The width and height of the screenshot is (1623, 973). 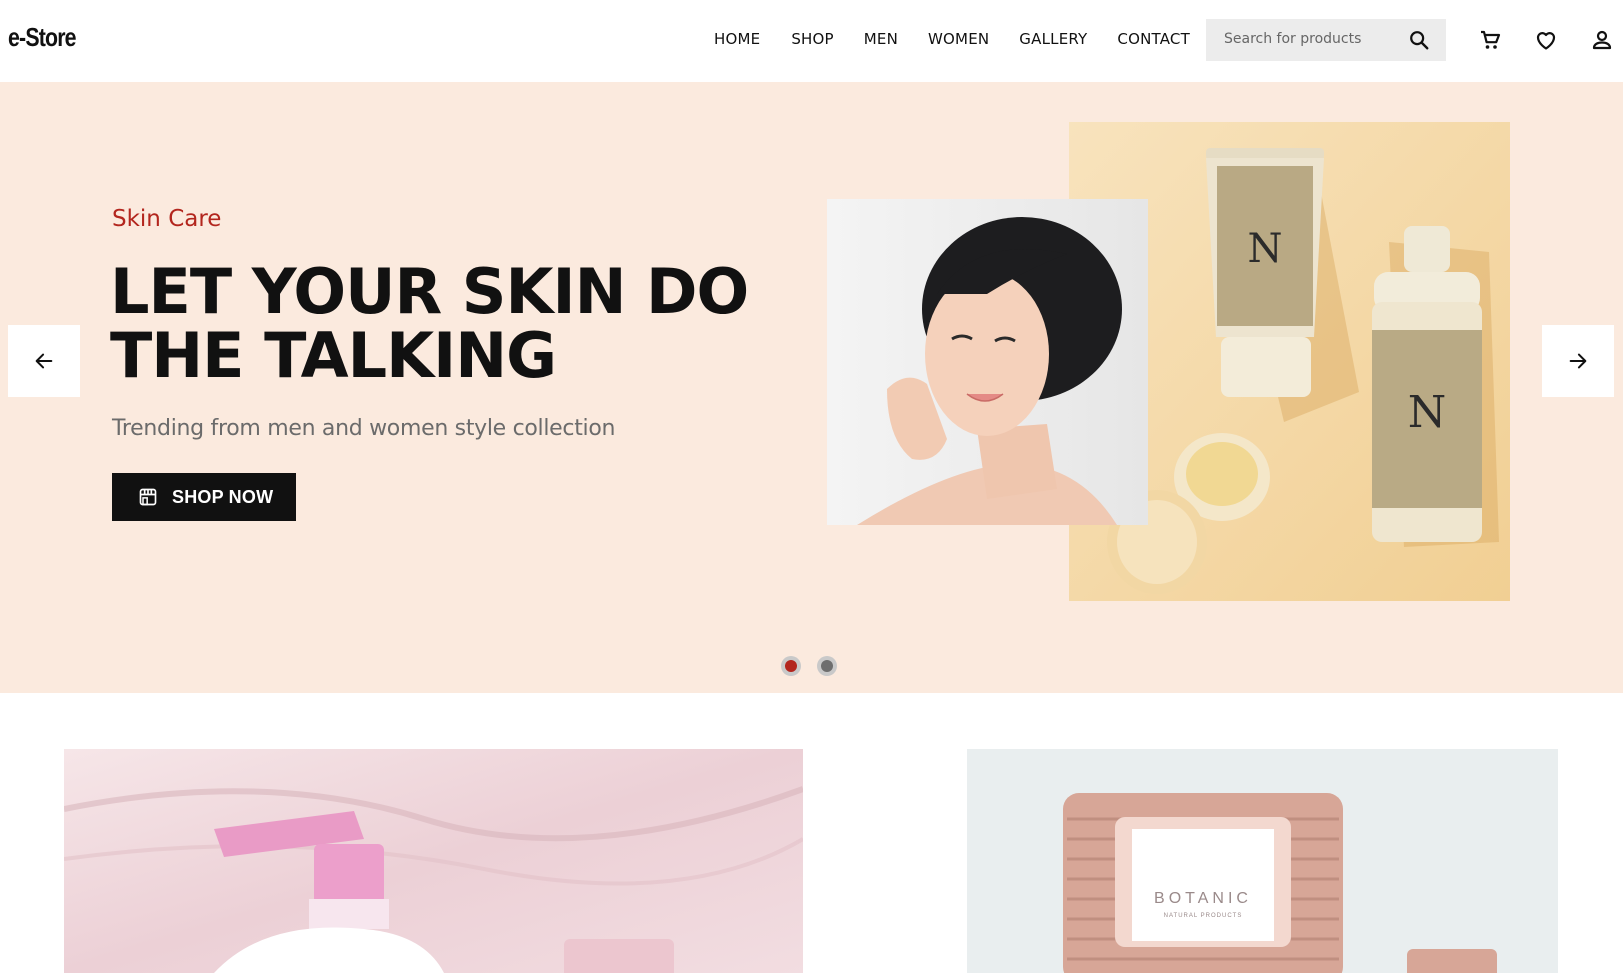 What do you see at coordinates (987, 362) in the screenshot?
I see `model-portrait-image` at bounding box center [987, 362].